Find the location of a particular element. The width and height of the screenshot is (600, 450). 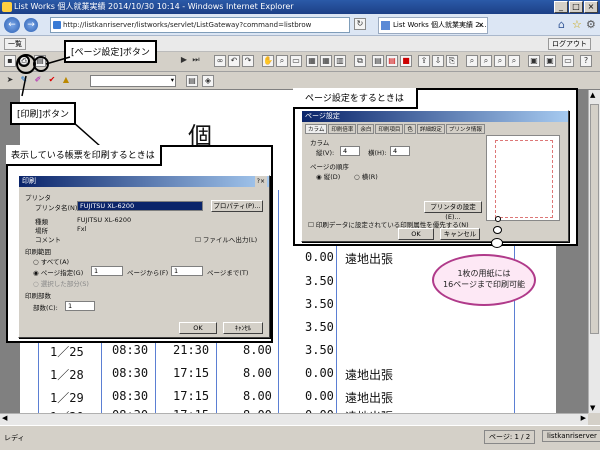

callout-print-report: 表示している帳票を印刷するときは is located at coordinates (84, 155).